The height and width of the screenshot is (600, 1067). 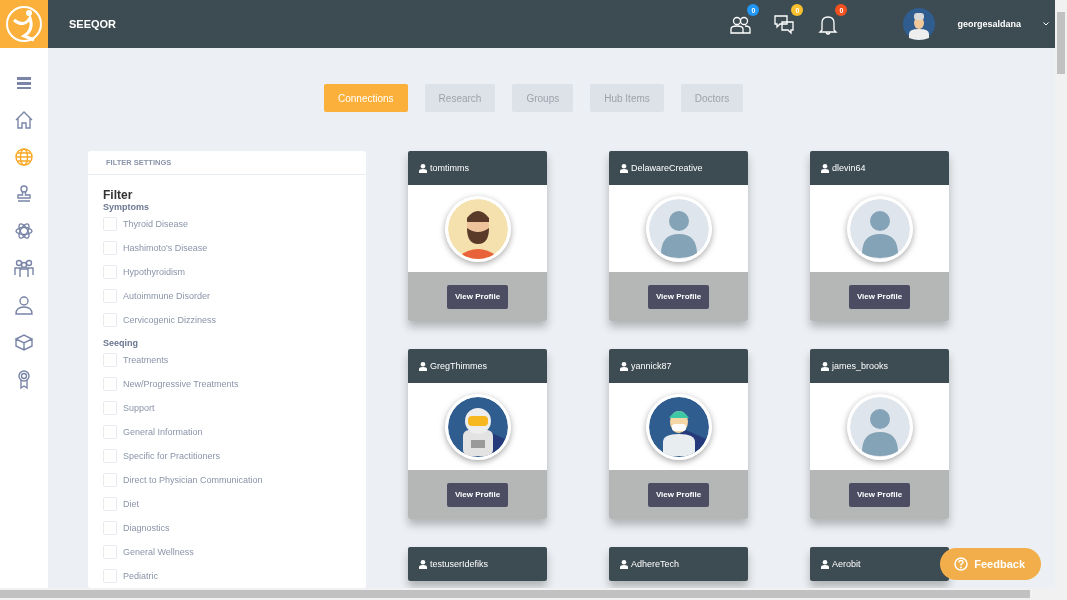 I want to click on help-icon, so click(x=961, y=564).